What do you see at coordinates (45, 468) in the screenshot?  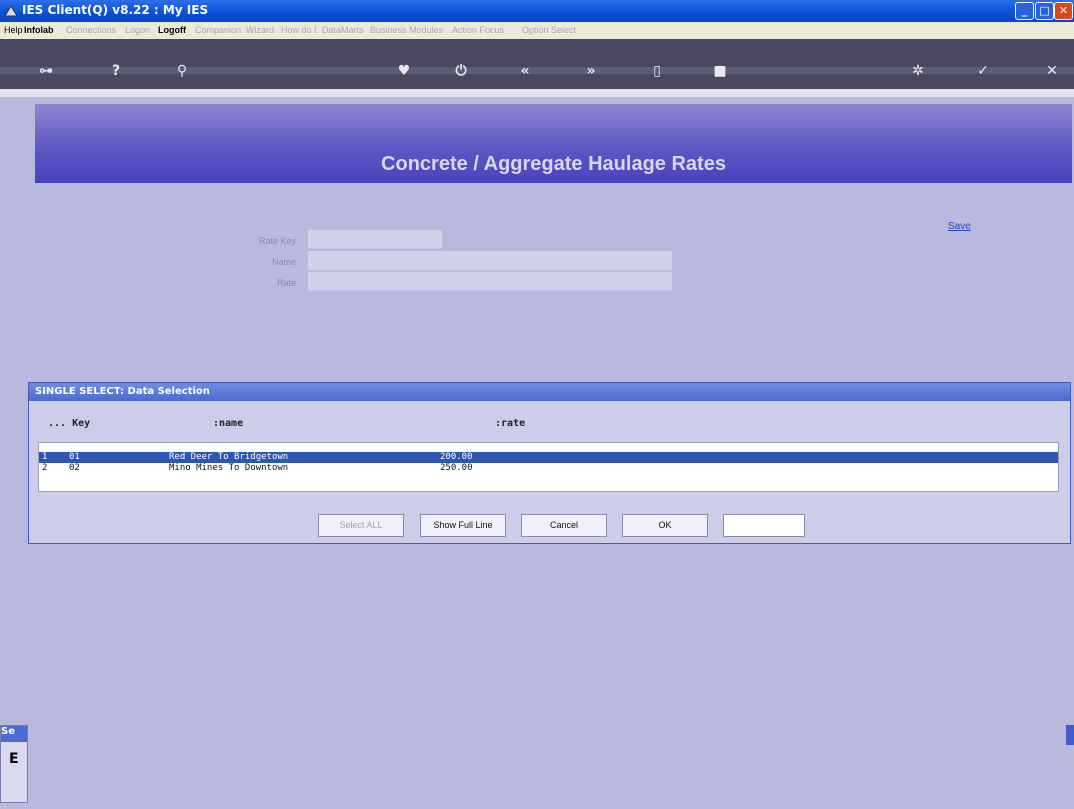 I see `row-index: 2` at bounding box center [45, 468].